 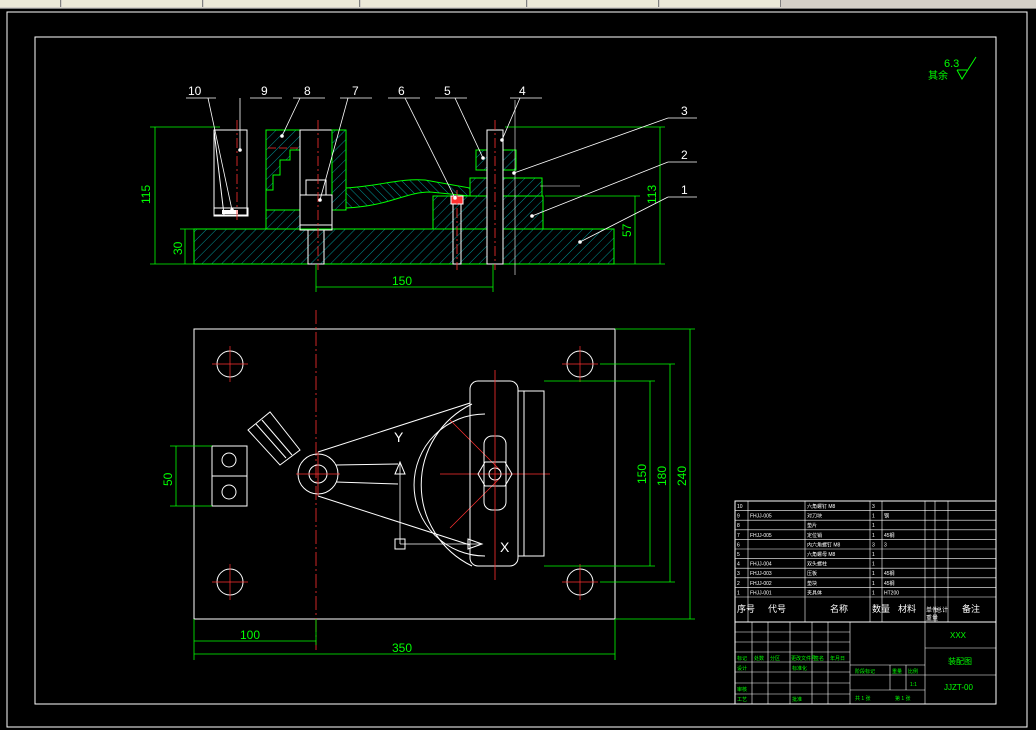 I want to click on bom-row: 6 内六角螺钉 M8 3 3, so click(x=812, y=544).